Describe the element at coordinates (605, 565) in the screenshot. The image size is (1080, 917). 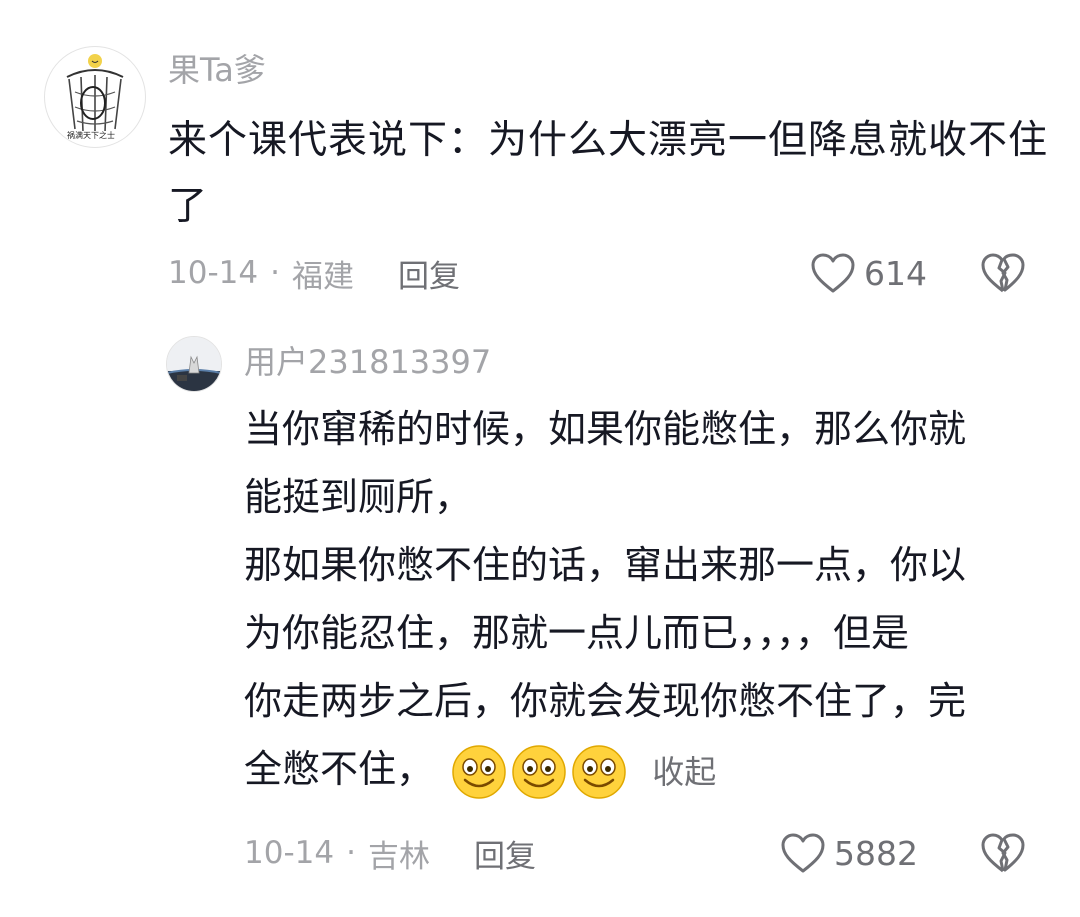
I see `reply-text-line: 那如果你憋不住的话，窜出来那一点，你以` at that location.